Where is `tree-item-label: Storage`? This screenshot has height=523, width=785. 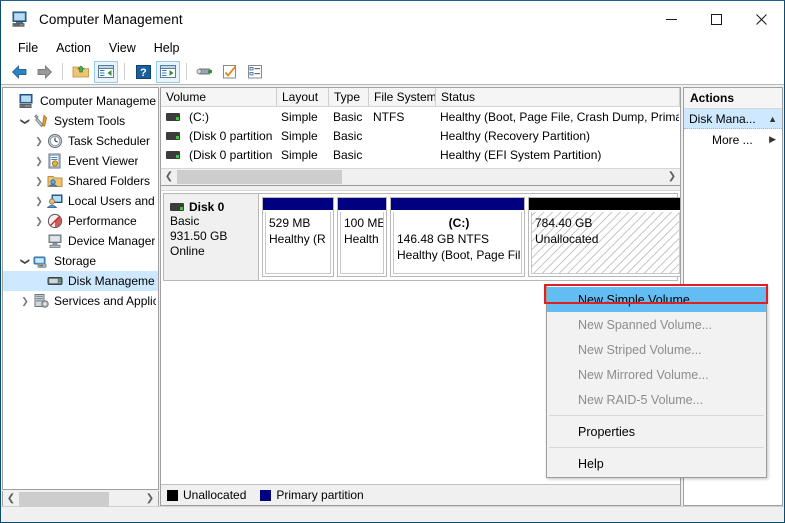 tree-item-label: Storage is located at coordinates (75, 261).